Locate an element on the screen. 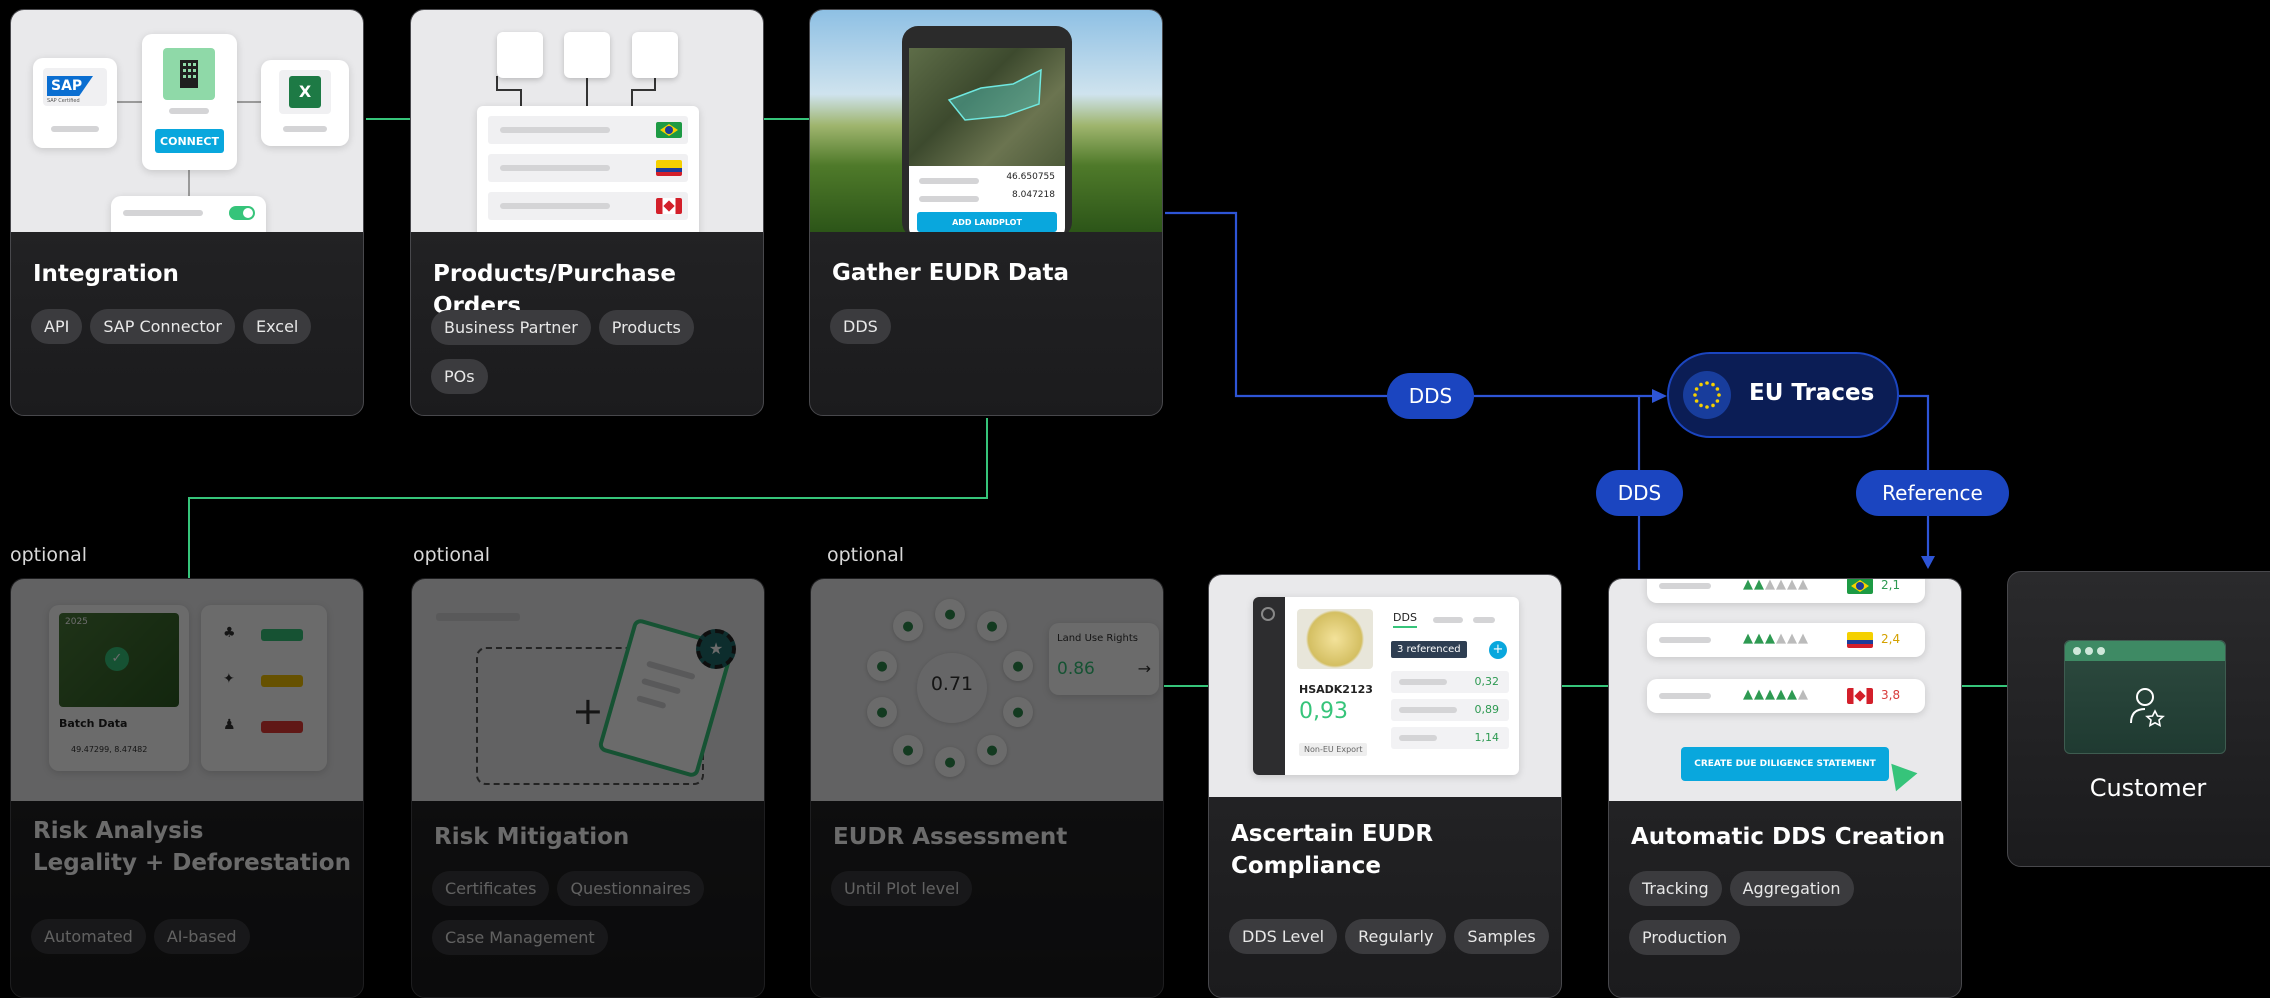 The width and height of the screenshot is (2270, 998). ascertain-tags: DDS Level Regularly Samples is located at coordinates (1390, 936).